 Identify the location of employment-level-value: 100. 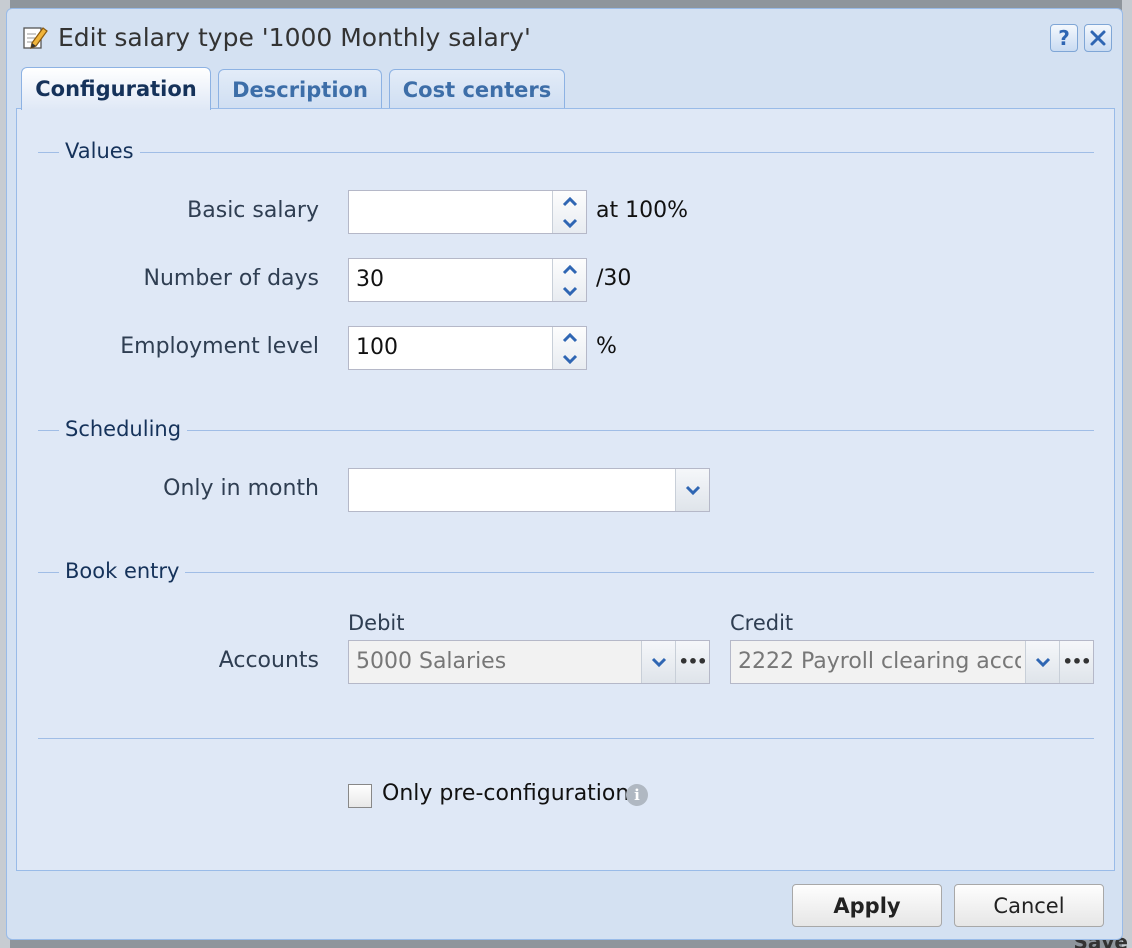
(377, 347).